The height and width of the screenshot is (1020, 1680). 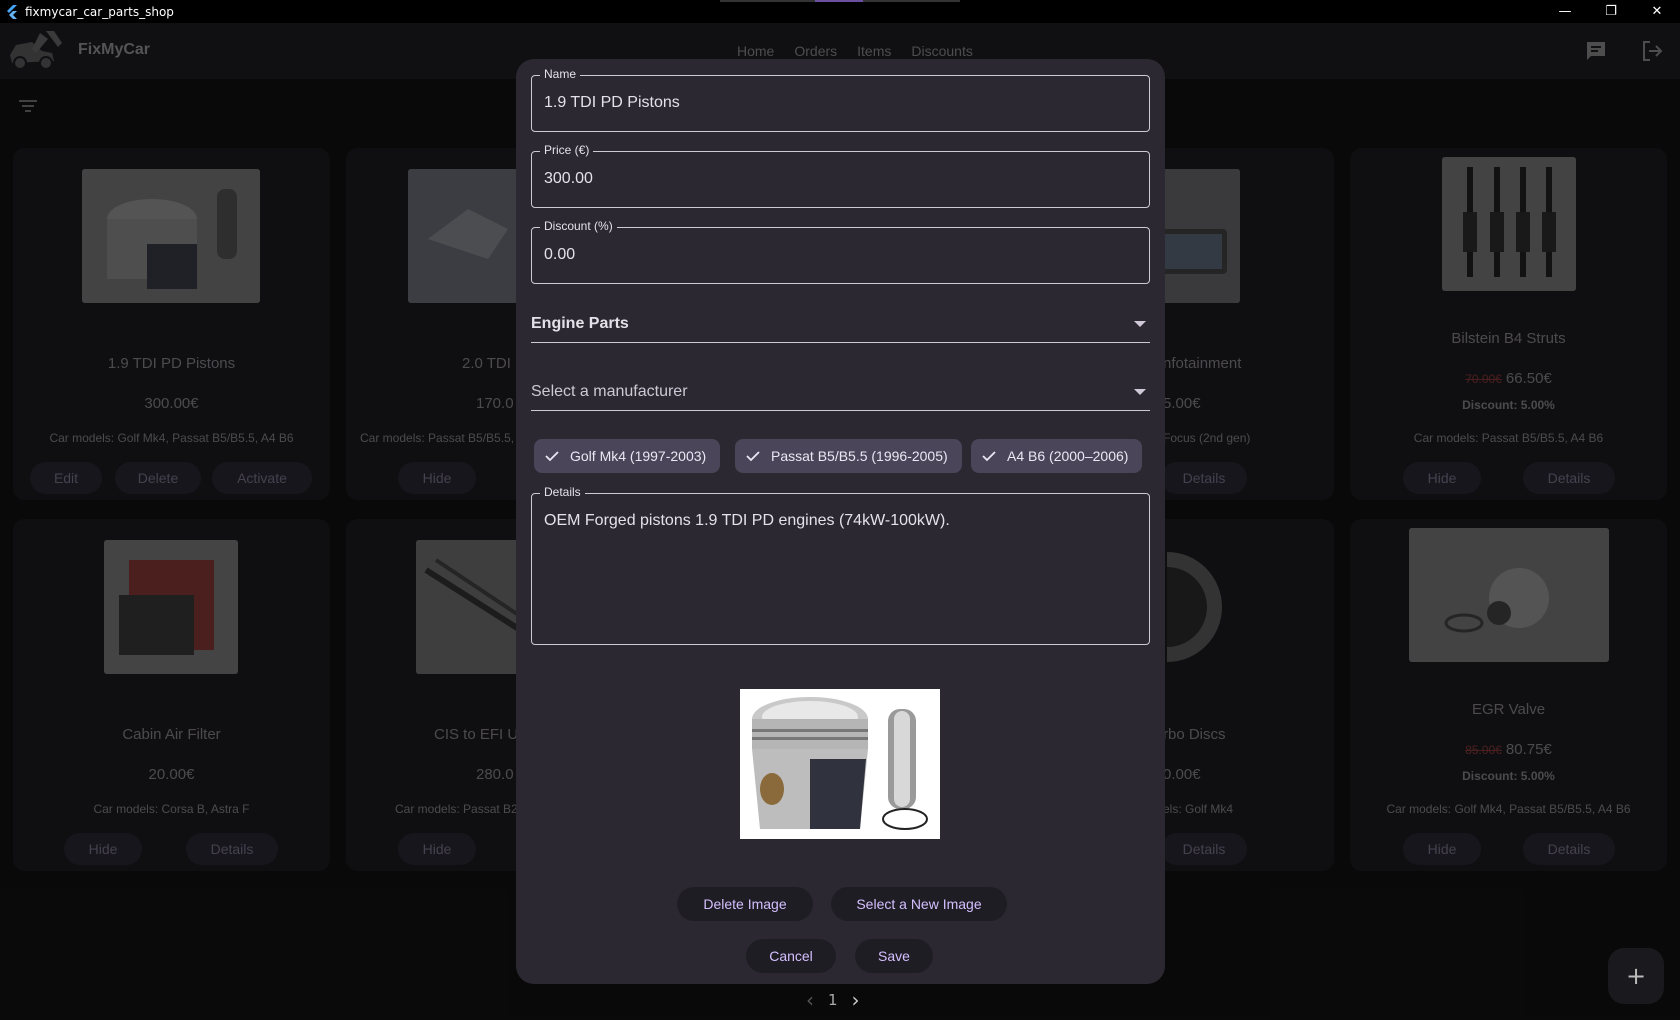 I want to click on select-new-image-button: Select a New Image, so click(x=919, y=904).